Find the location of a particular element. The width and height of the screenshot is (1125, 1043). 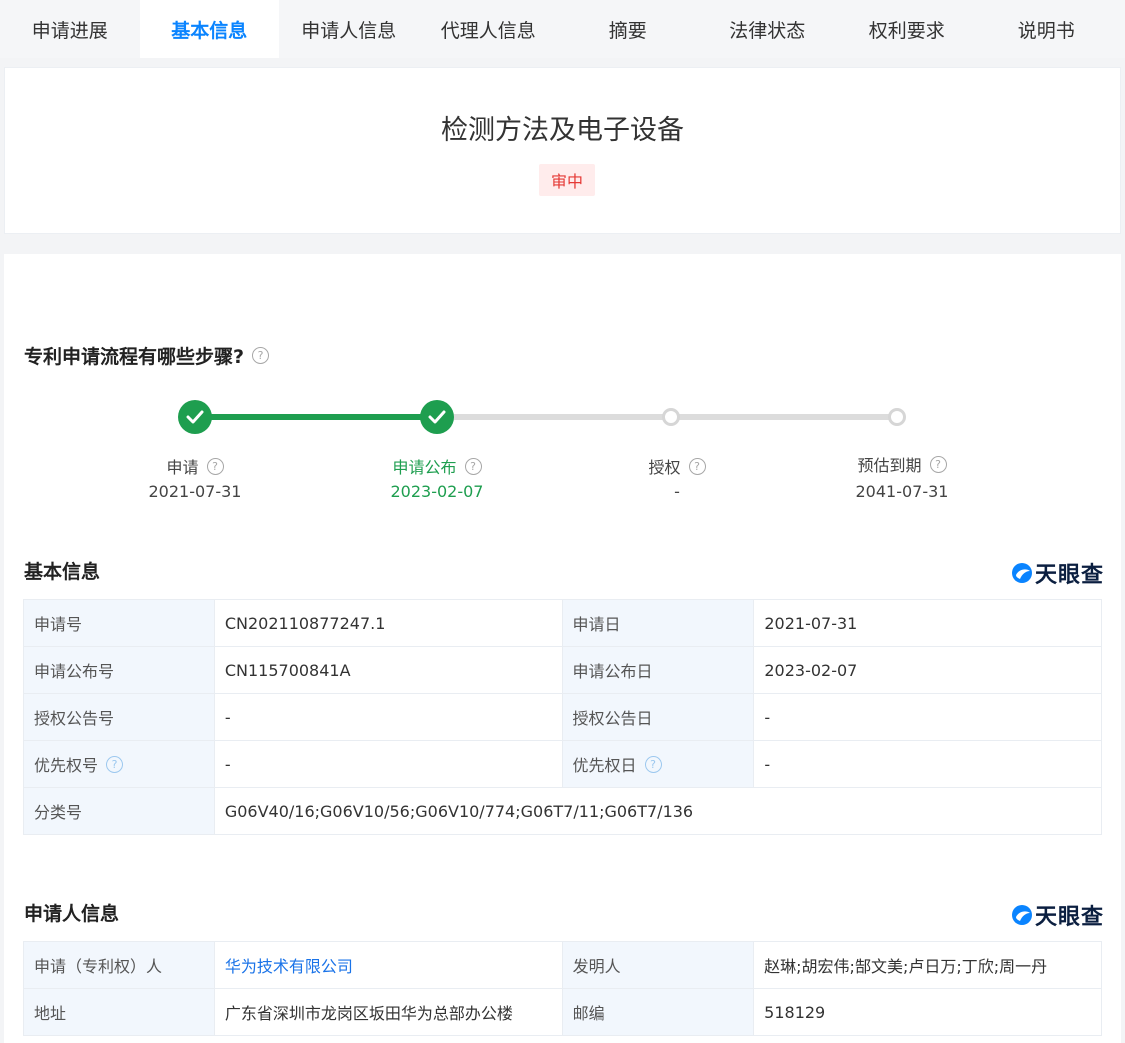

process-heading: 专利申请流程有哪些步骤? ? is located at coordinates (147, 355).